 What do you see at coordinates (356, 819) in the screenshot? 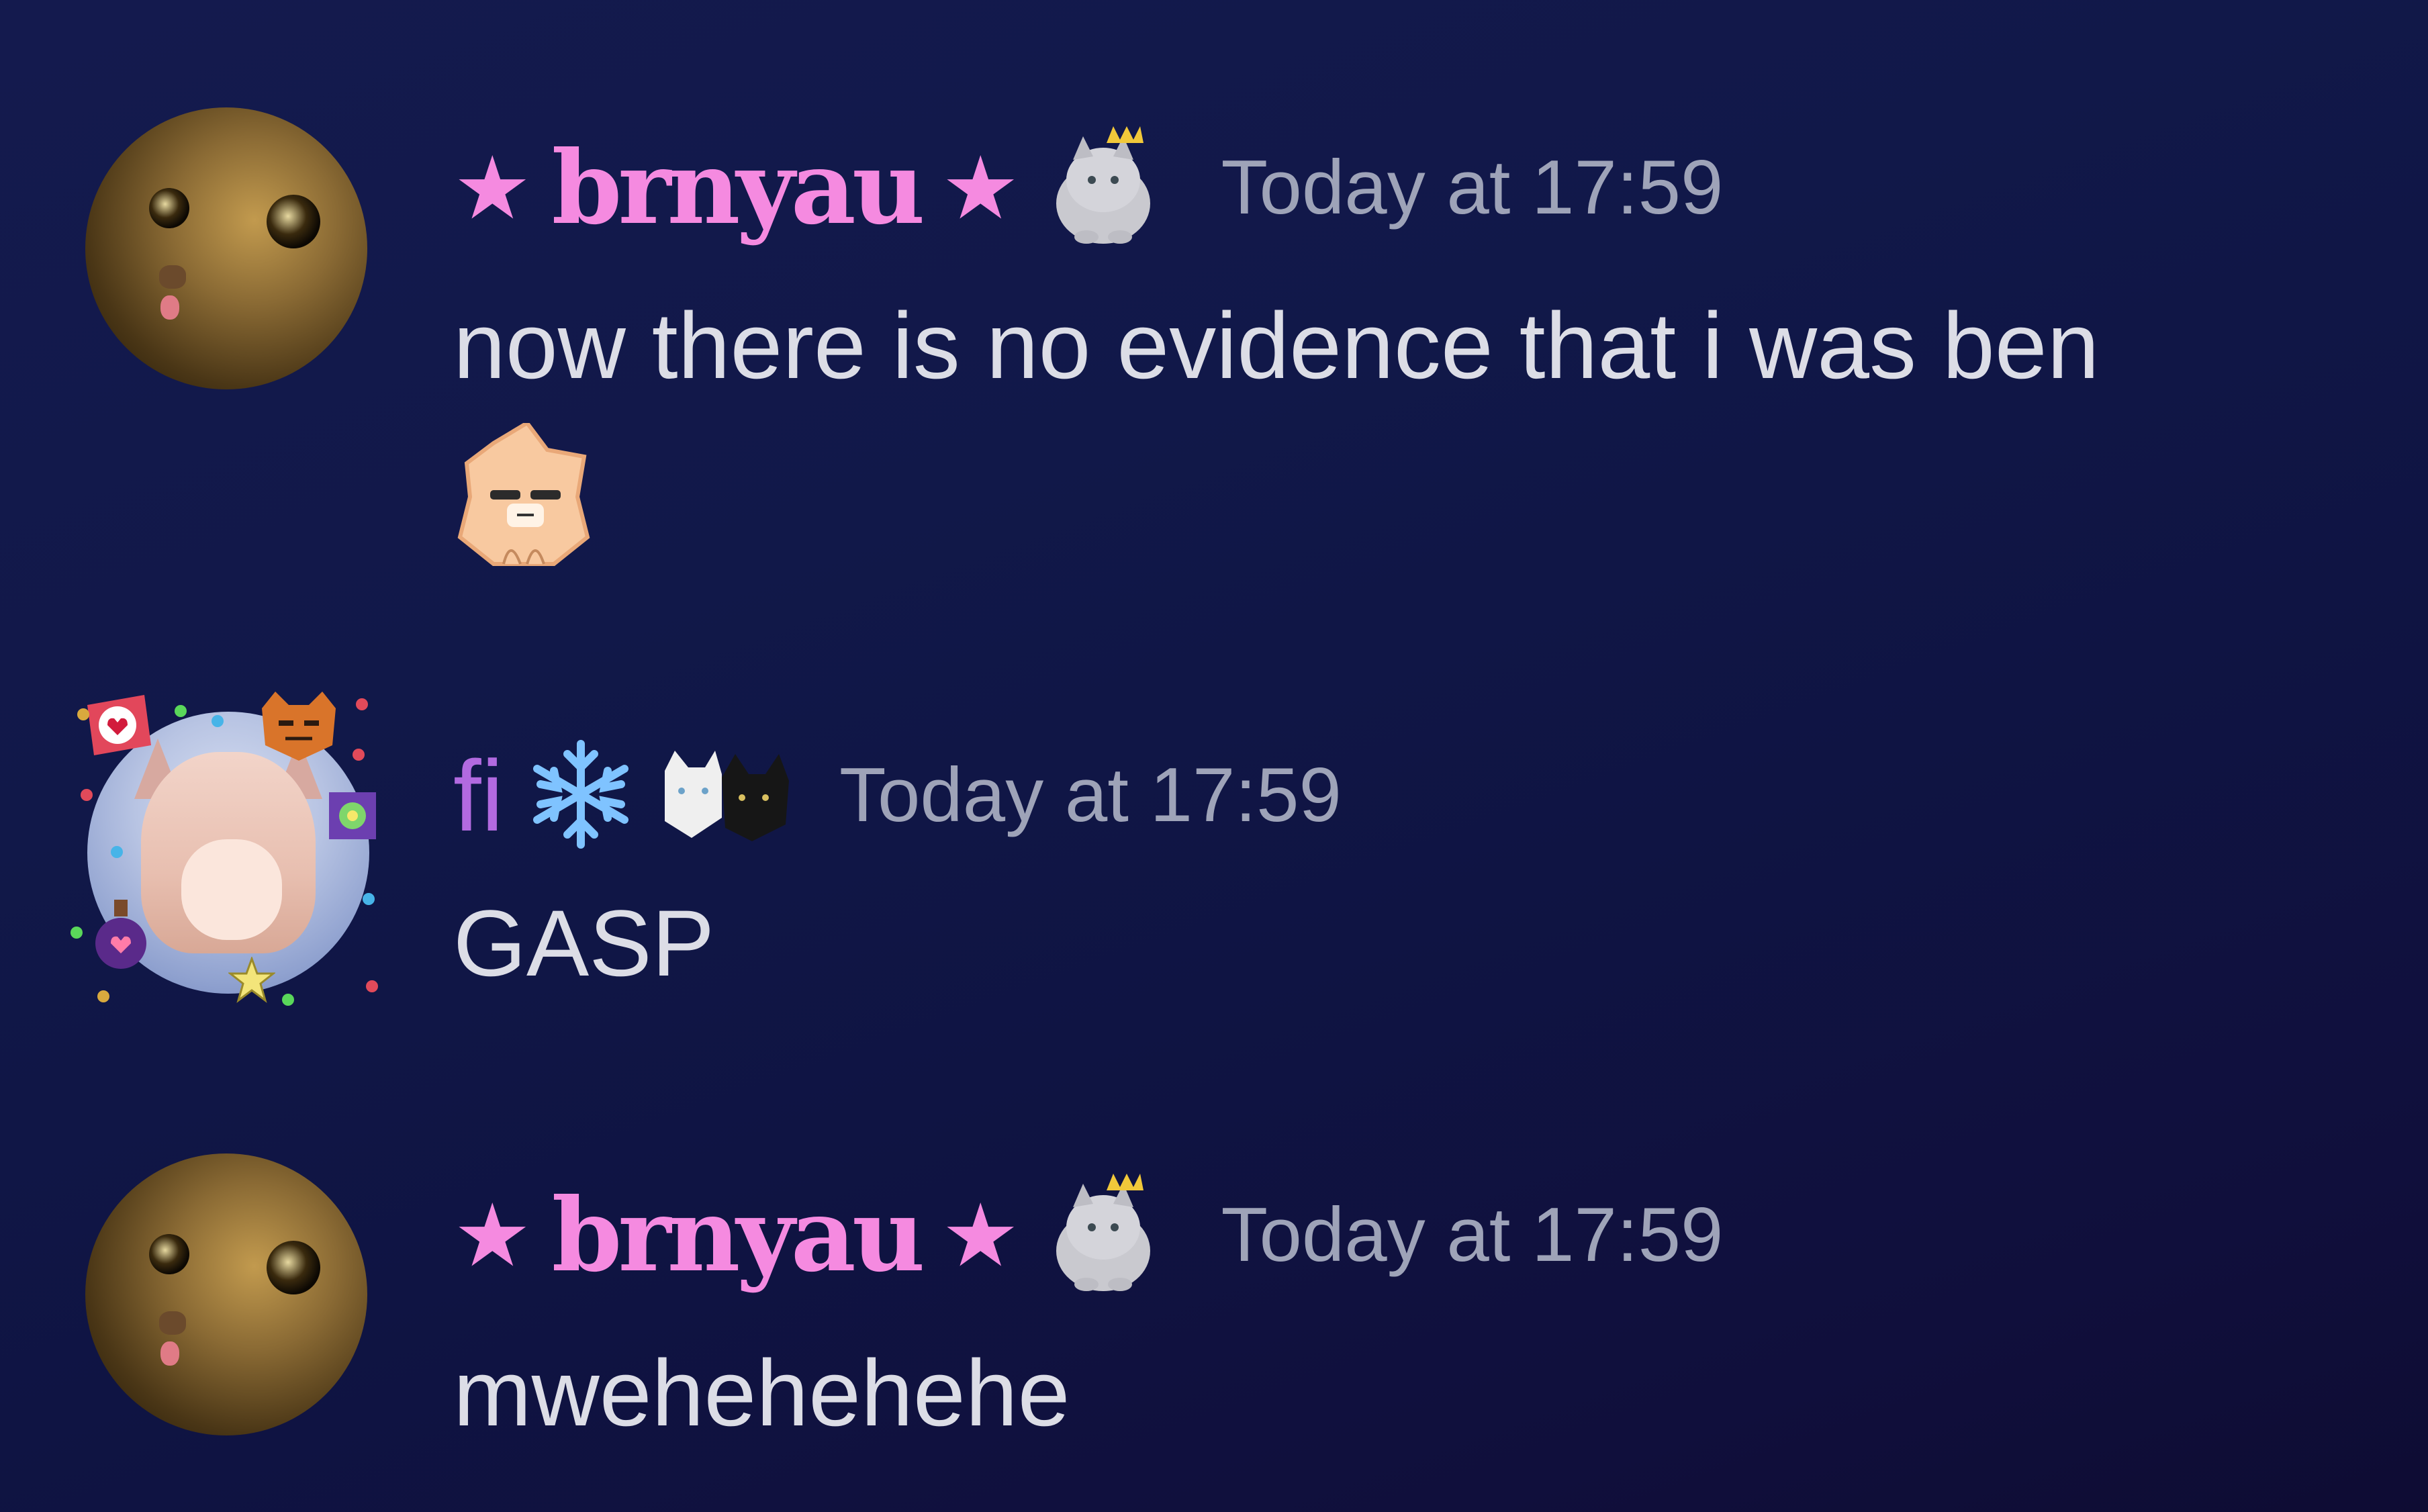
I see `flower-icon` at bounding box center [356, 819].